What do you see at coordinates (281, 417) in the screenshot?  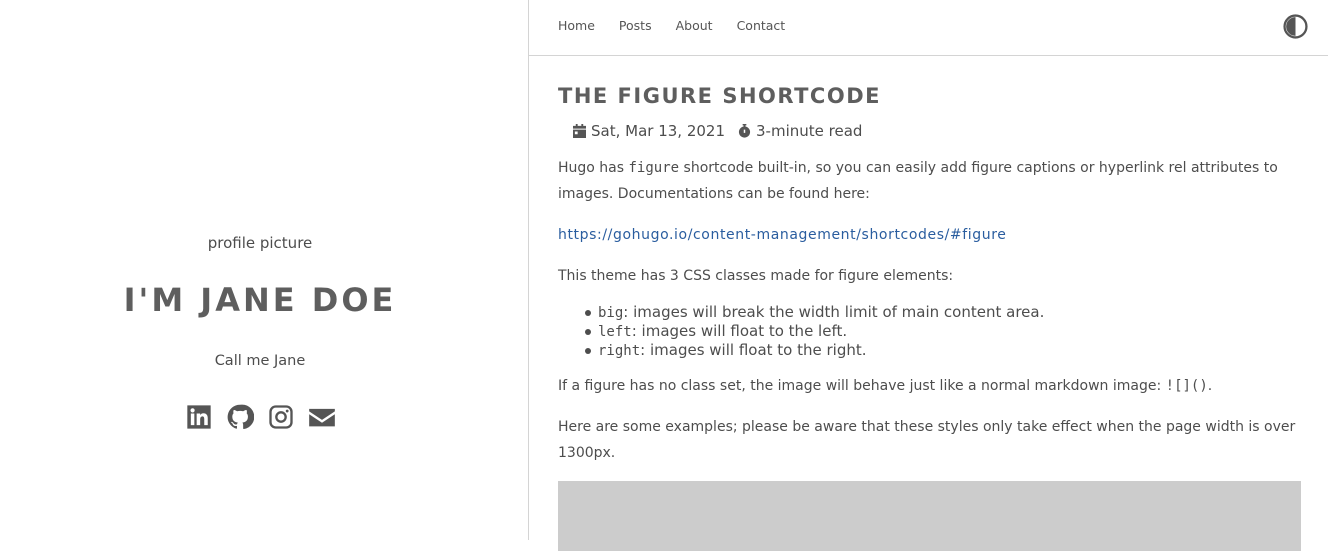 I see `instagram-icon` at bounding box center [281, 417].